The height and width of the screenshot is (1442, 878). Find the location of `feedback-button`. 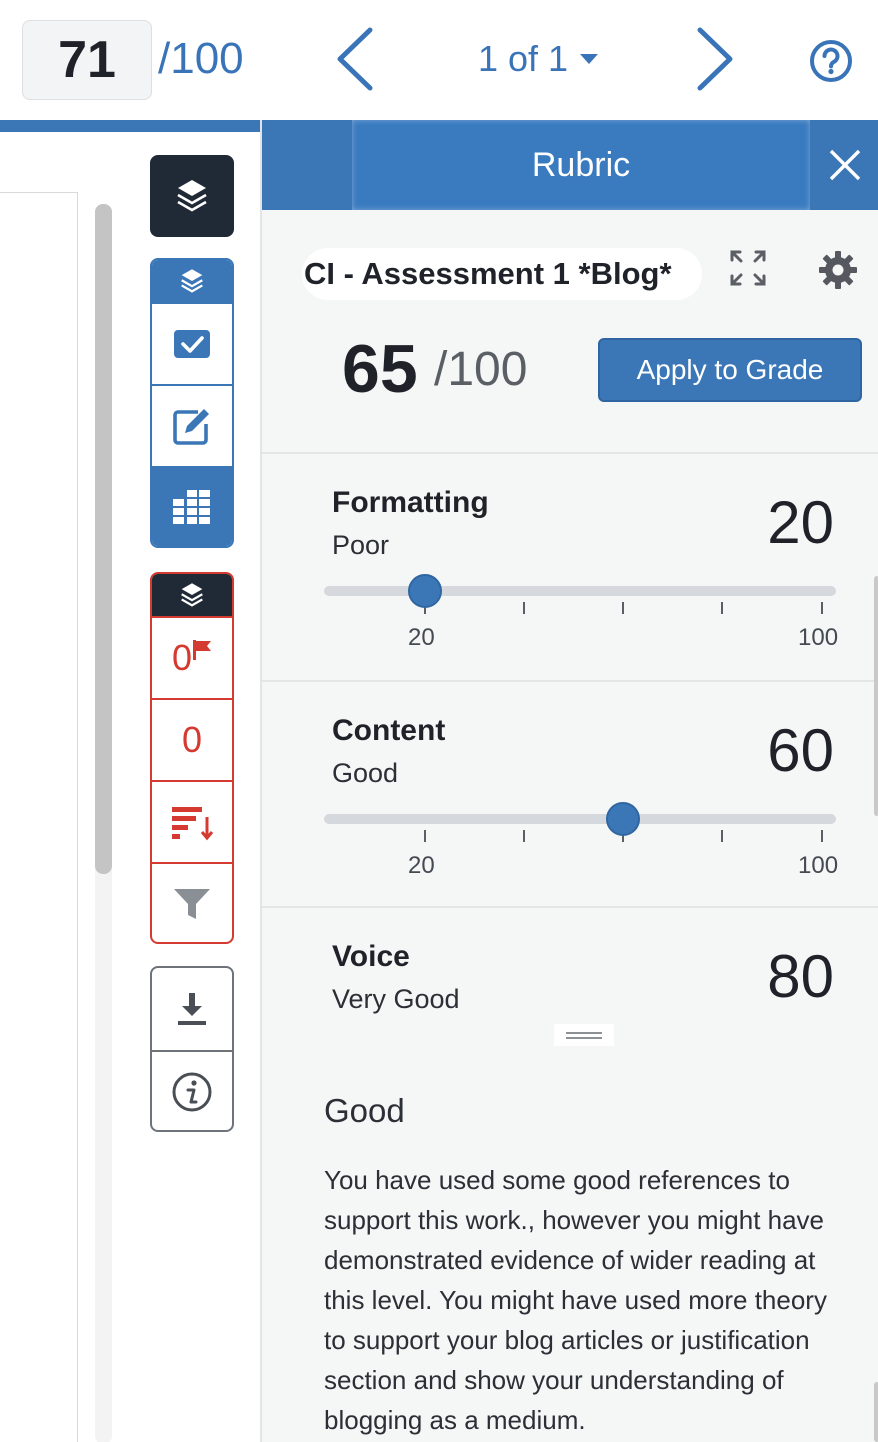

feedback-button is located at coordinates (192, 425).